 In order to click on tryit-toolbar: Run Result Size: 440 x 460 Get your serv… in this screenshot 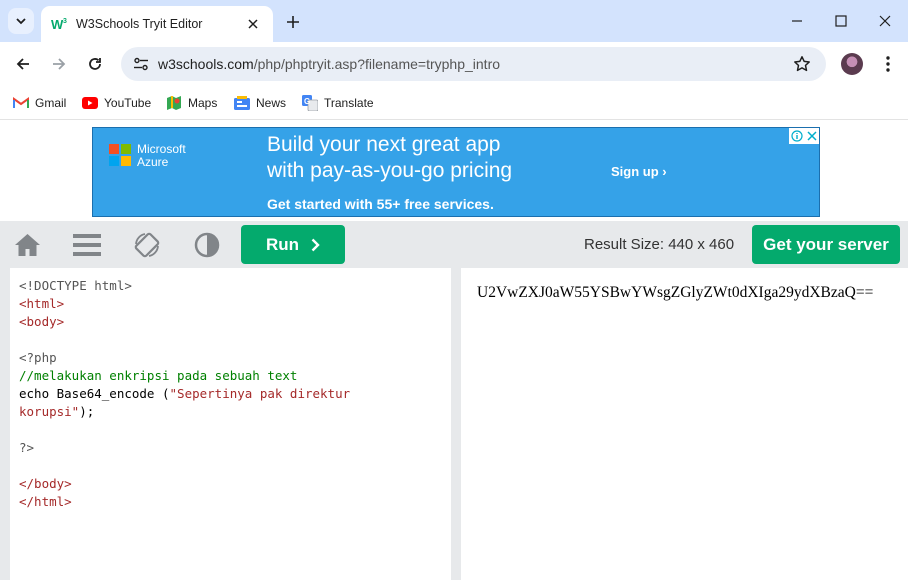, I will do `click(454, 244)`.